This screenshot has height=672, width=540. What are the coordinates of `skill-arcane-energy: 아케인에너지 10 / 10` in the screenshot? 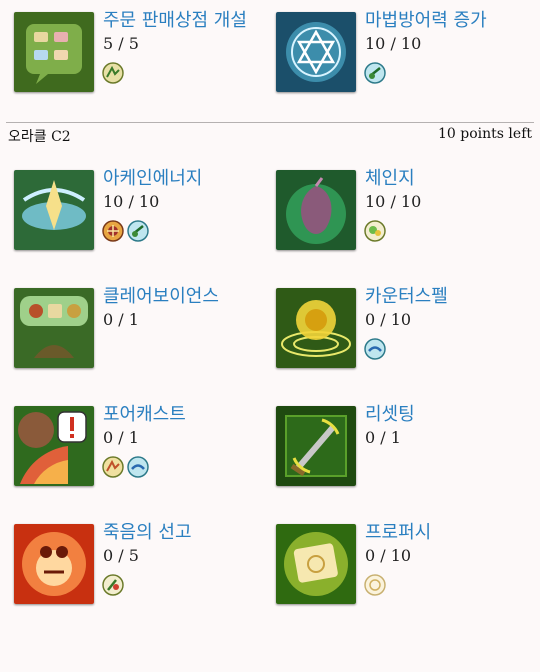 It's located at (139, 219).